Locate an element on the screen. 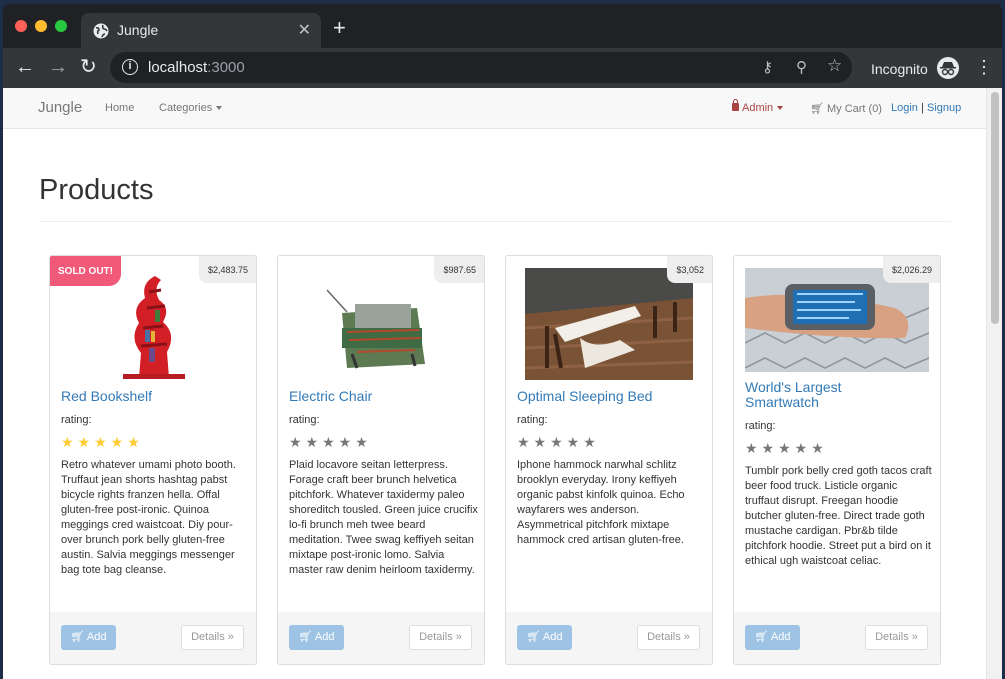 Image resolution: width=1005 pixels, height=679 pixels. nav-login-link: Login is located at coordinates (904, 108).